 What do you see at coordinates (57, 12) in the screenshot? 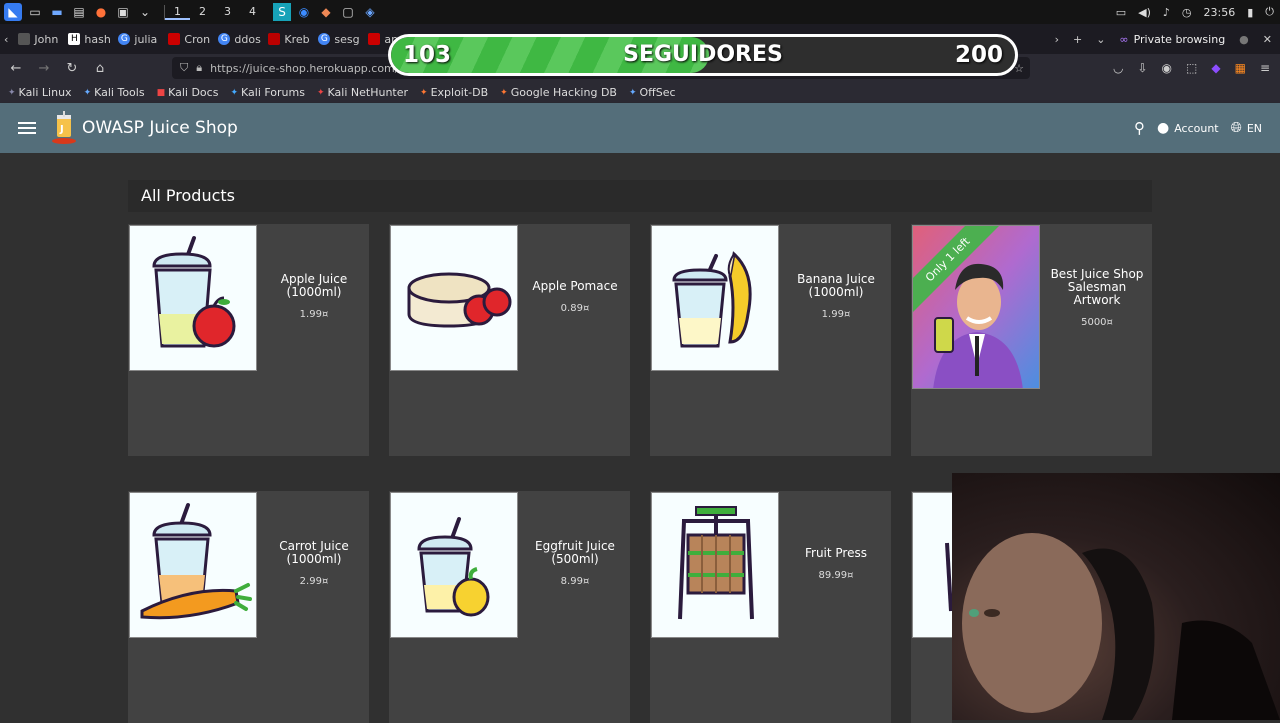
I see `files-icon: ▬` at bounding box center [57, 12].